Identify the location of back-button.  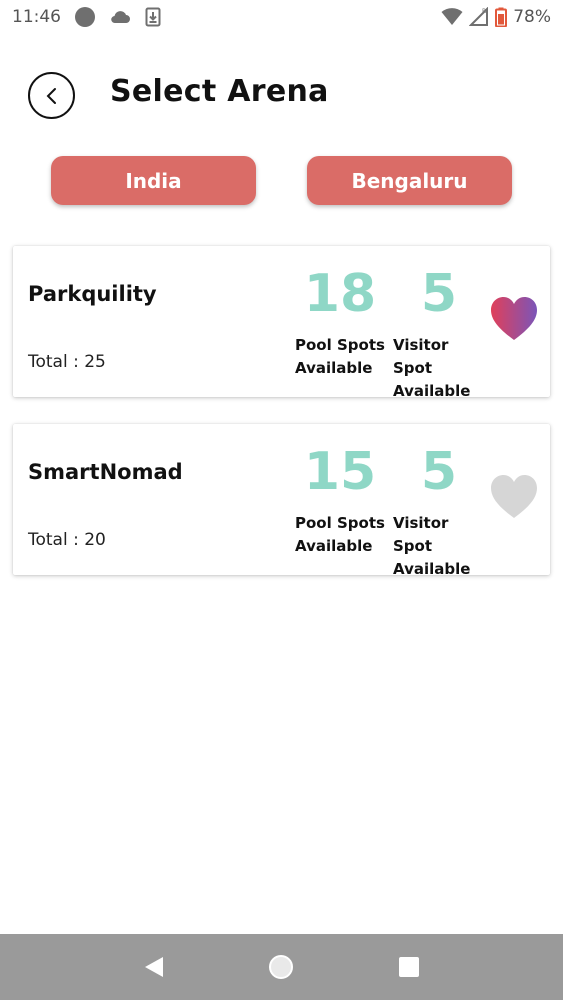
(51, 95).